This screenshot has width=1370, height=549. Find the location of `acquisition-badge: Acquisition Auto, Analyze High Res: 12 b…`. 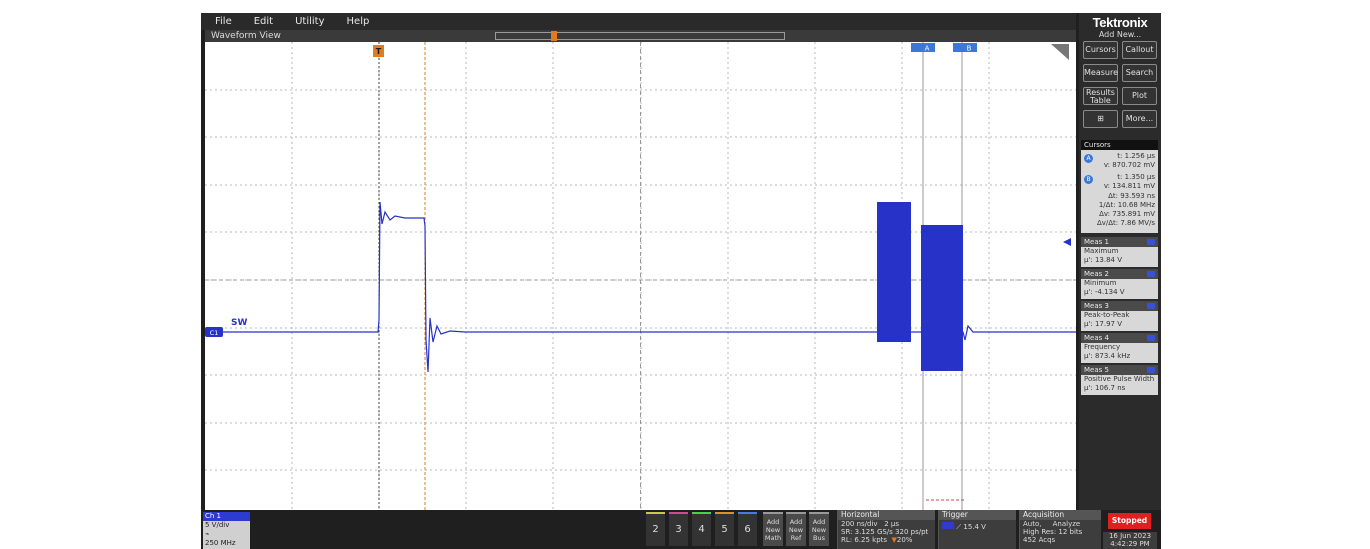

acquisition-badge: Acquisition Auto, Analyze High Res: 12 b… is located at coordinates (1060, 529).